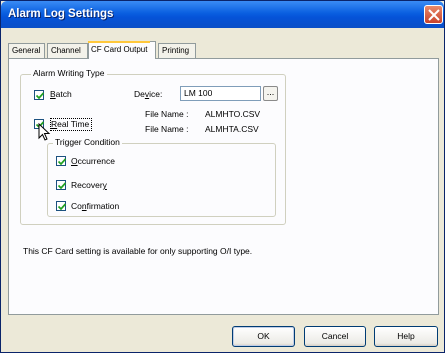 The width and height of the screenshot is (445, 353). What do you see at coordinates (335, 336) in the screenshot?
I see `cancel-button: Cancel` at bounding box center [335, 336].